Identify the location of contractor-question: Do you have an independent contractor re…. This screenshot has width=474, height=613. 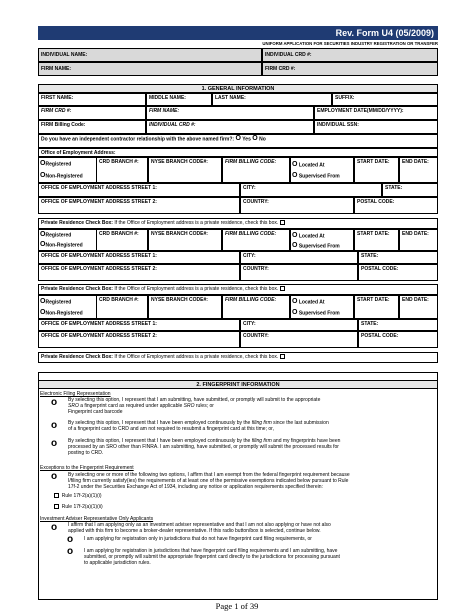
(138, 139).